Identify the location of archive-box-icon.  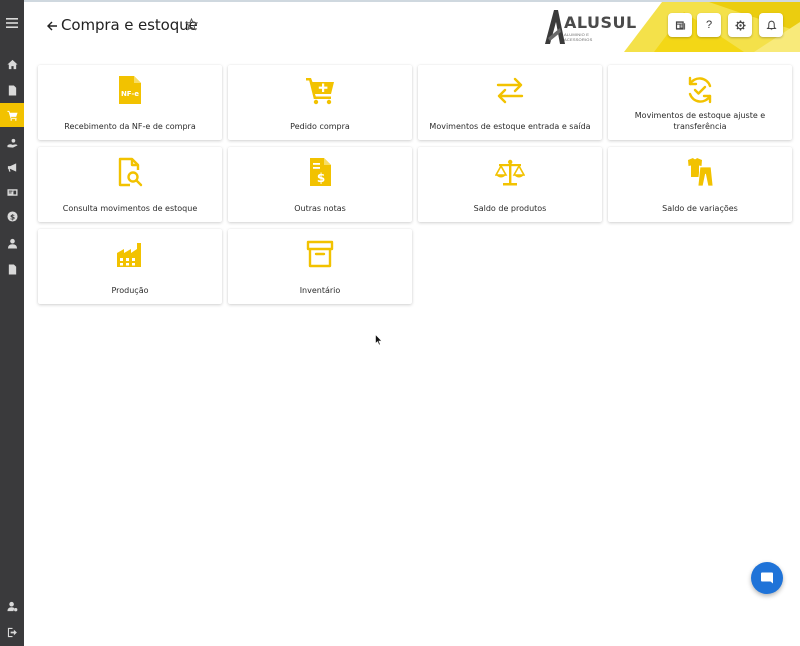
(320, 254).